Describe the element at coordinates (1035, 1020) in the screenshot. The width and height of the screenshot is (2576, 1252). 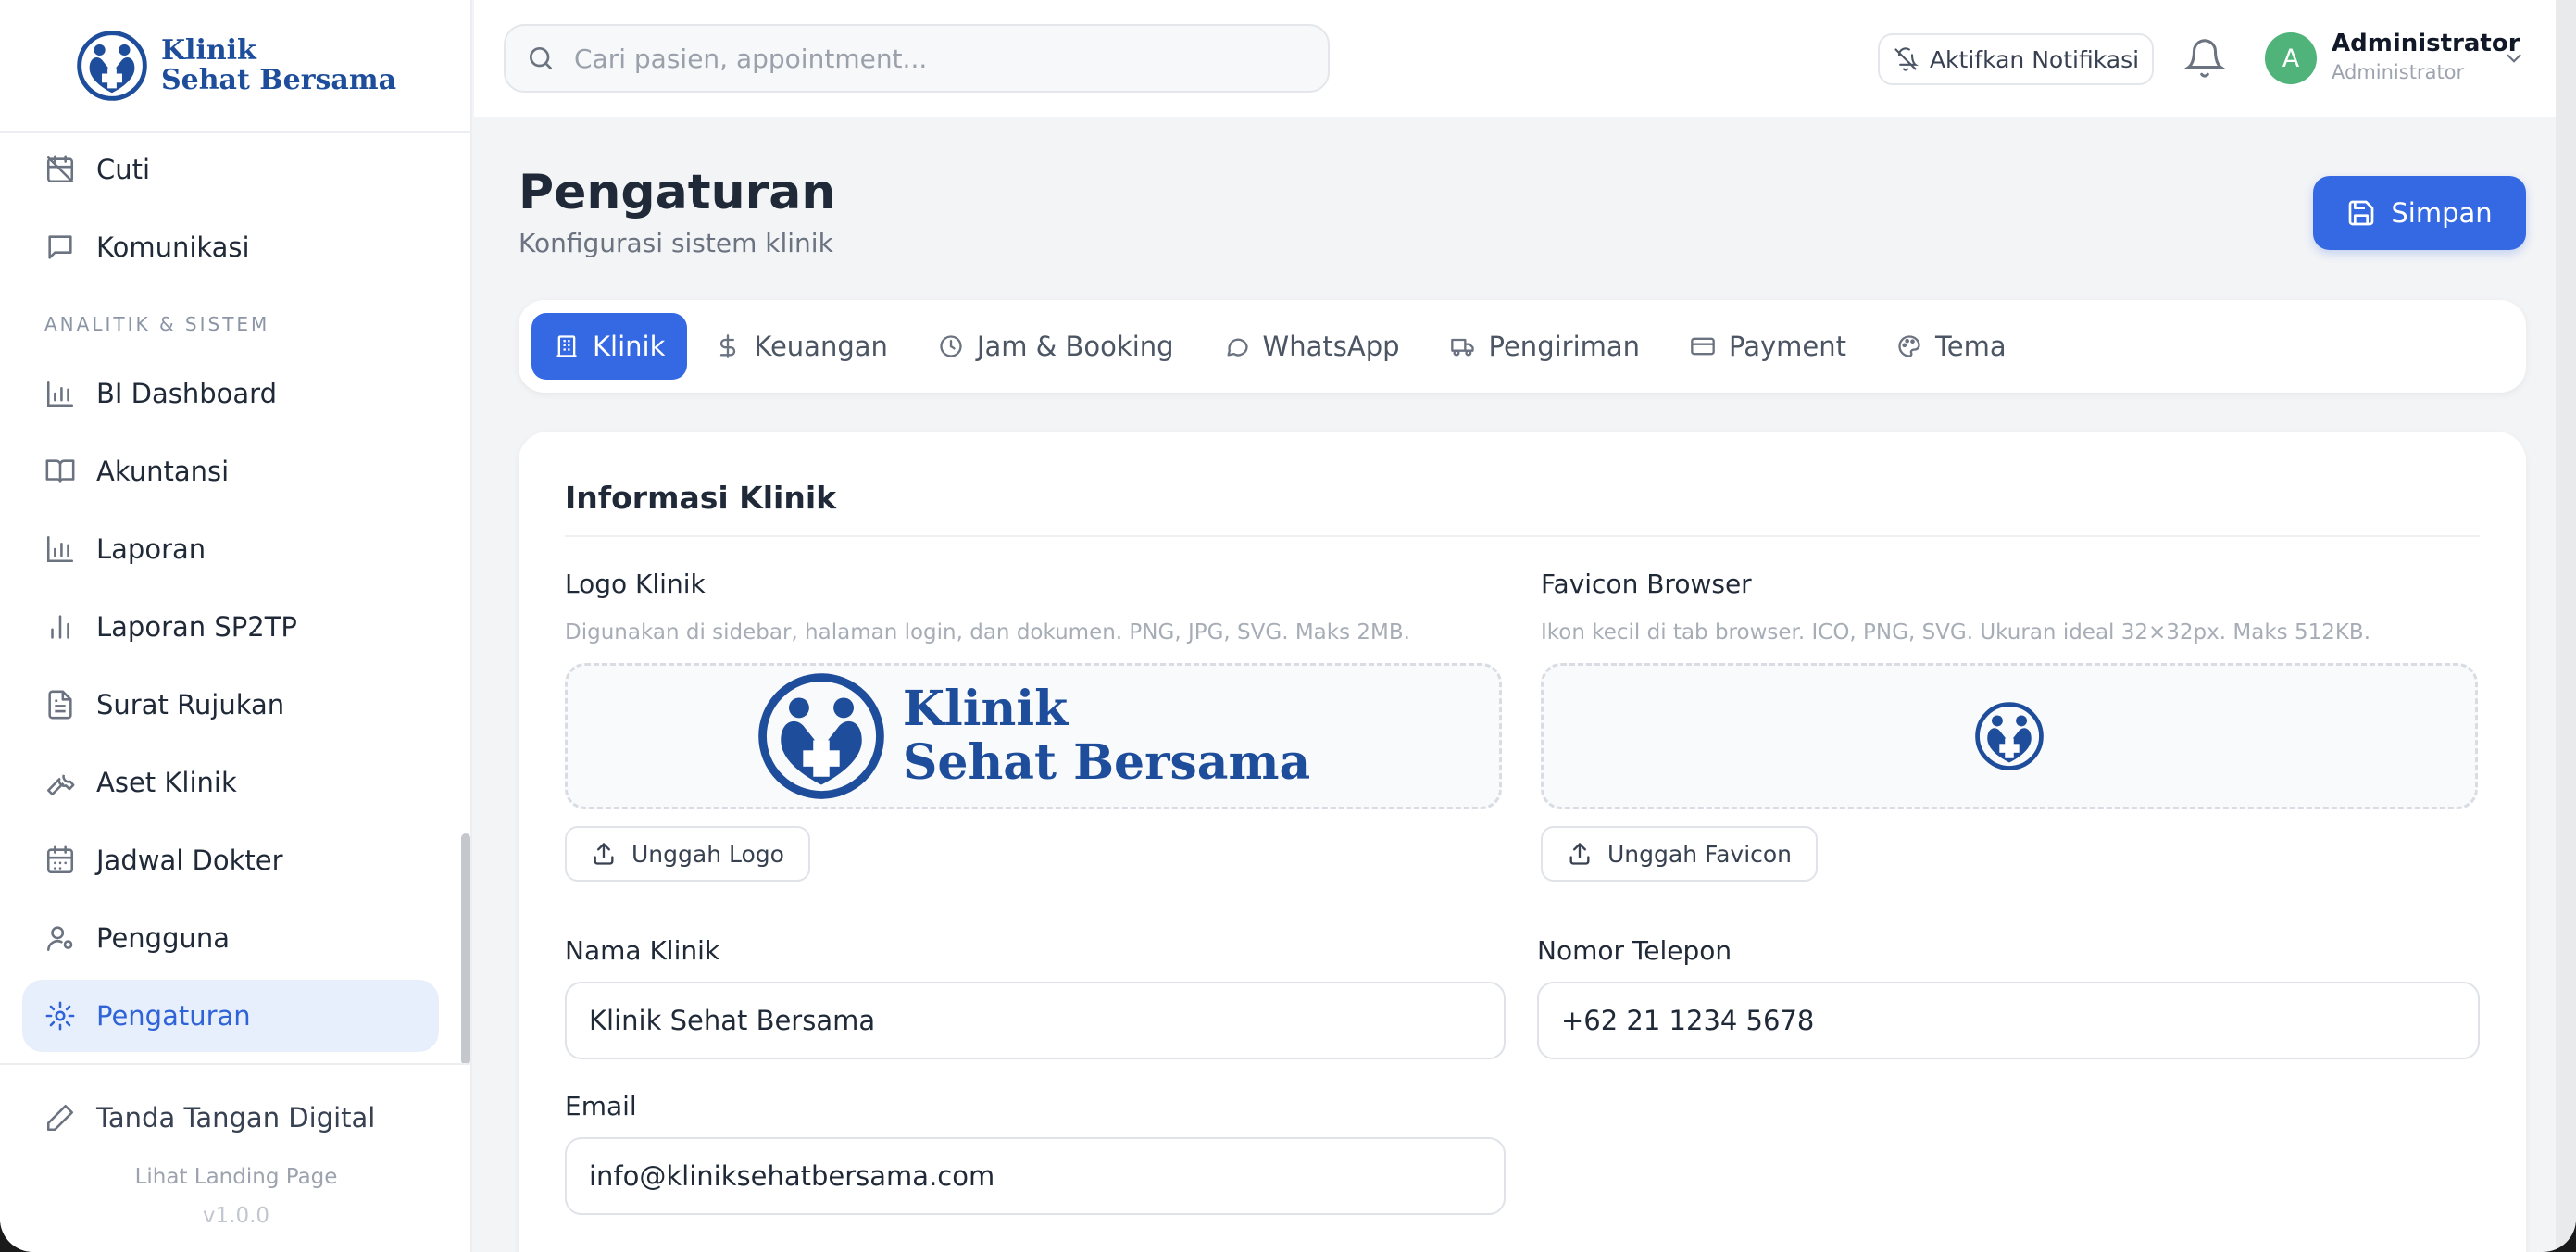
I see `clinic-name-input` at that location.